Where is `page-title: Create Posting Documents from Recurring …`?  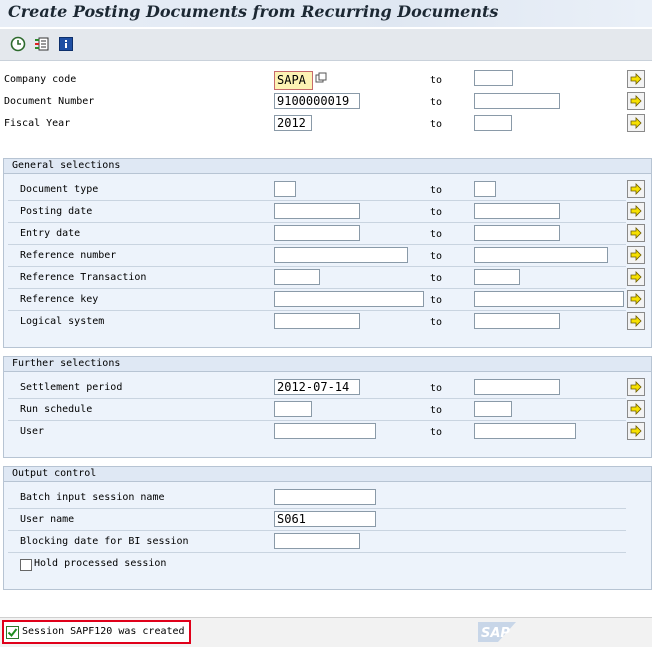 page-title: Create Posting Documents from Recurring … is located at coordinates (253, 11).